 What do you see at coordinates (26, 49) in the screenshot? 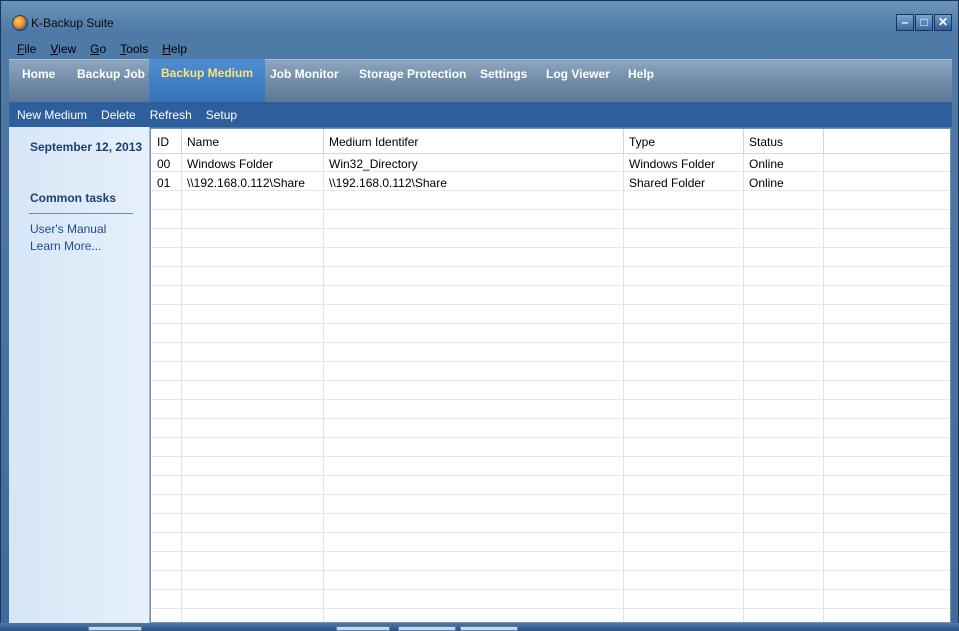
I see `menu-file: File` at bounding box center [26, 49].